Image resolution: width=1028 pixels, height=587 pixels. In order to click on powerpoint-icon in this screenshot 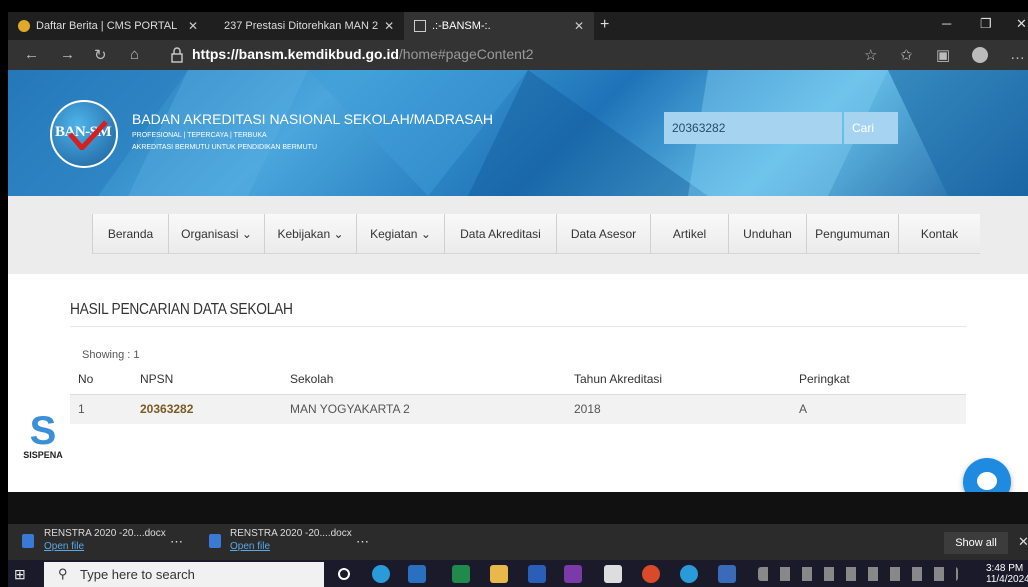, I will do `click(651, 574)`.